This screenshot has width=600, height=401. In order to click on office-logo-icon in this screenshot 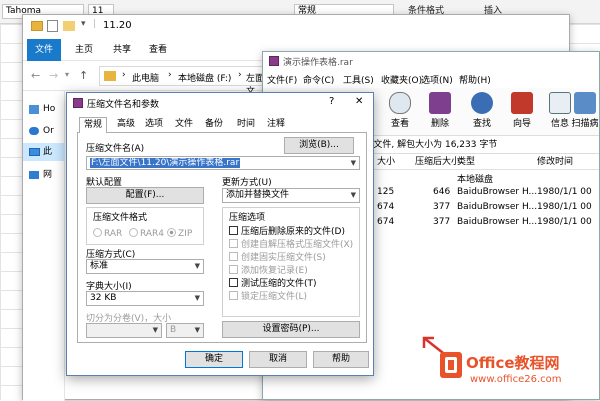, I will do `click(451, 365)`.